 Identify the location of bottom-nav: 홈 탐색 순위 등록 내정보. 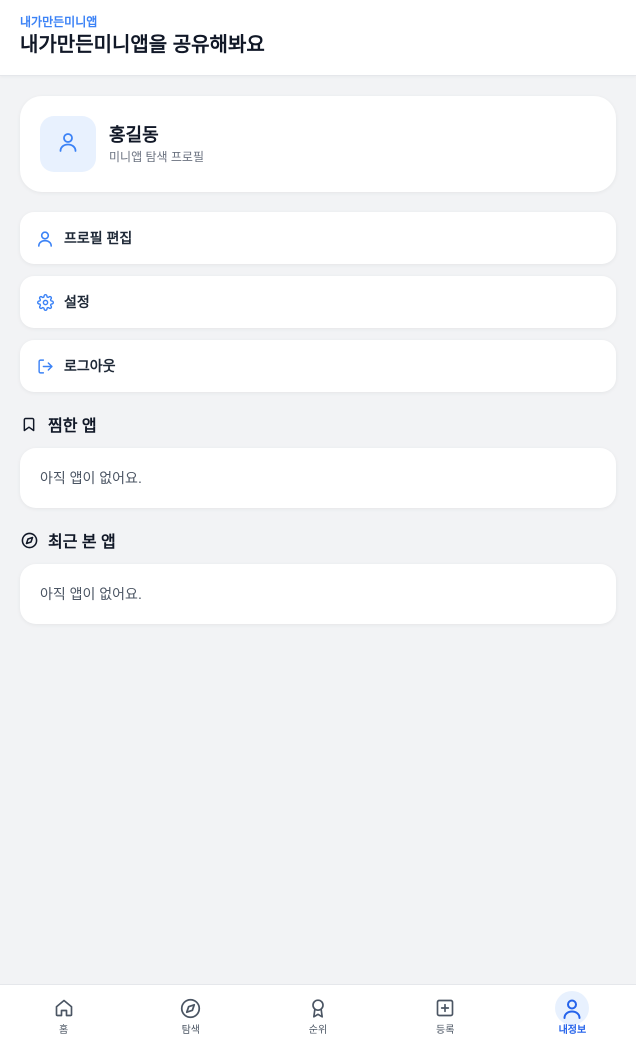
(318, 1016).